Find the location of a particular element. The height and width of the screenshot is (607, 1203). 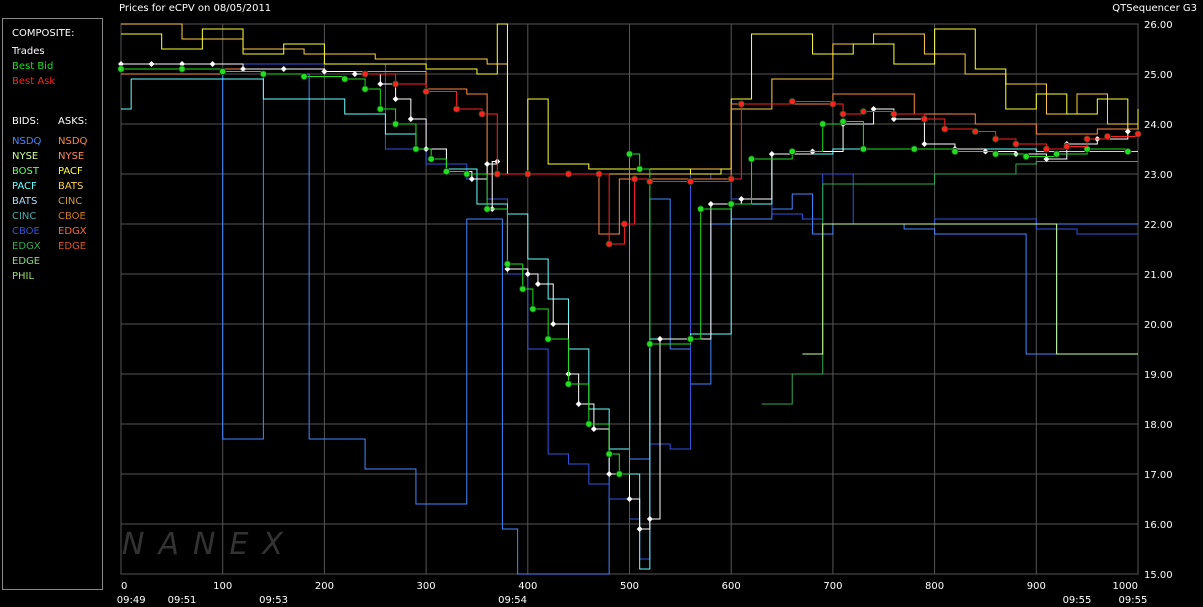

y-tick-label: 22.00 is located at coordinates (1158, 225).